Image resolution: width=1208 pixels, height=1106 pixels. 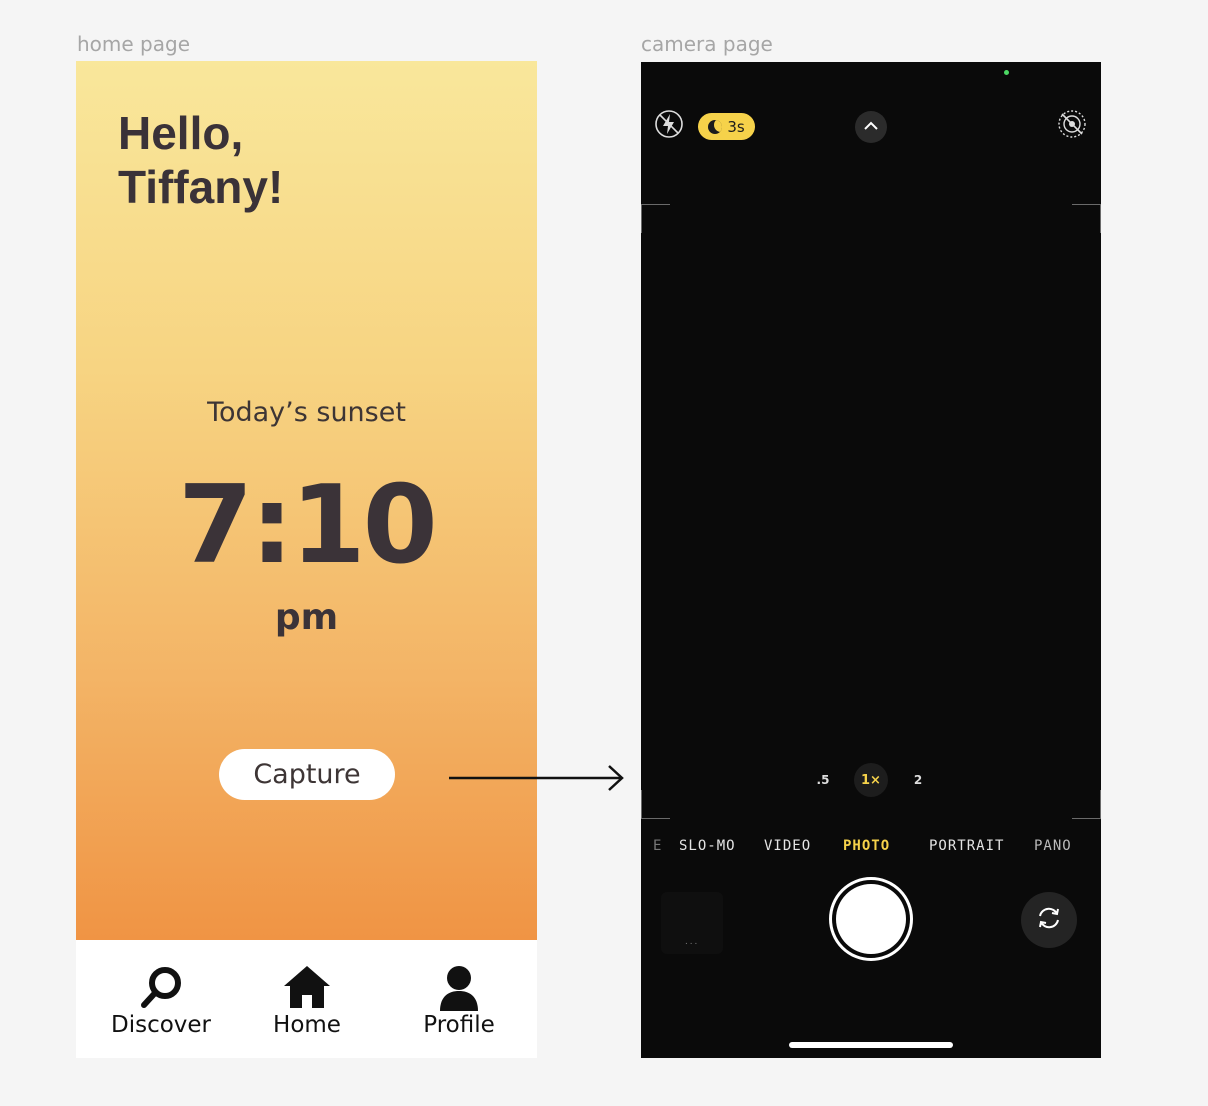 What do you see at coordinates (306, 617) in the screenshot?
I see `sunset-ampm: pm` at bounding box center [306, 617].